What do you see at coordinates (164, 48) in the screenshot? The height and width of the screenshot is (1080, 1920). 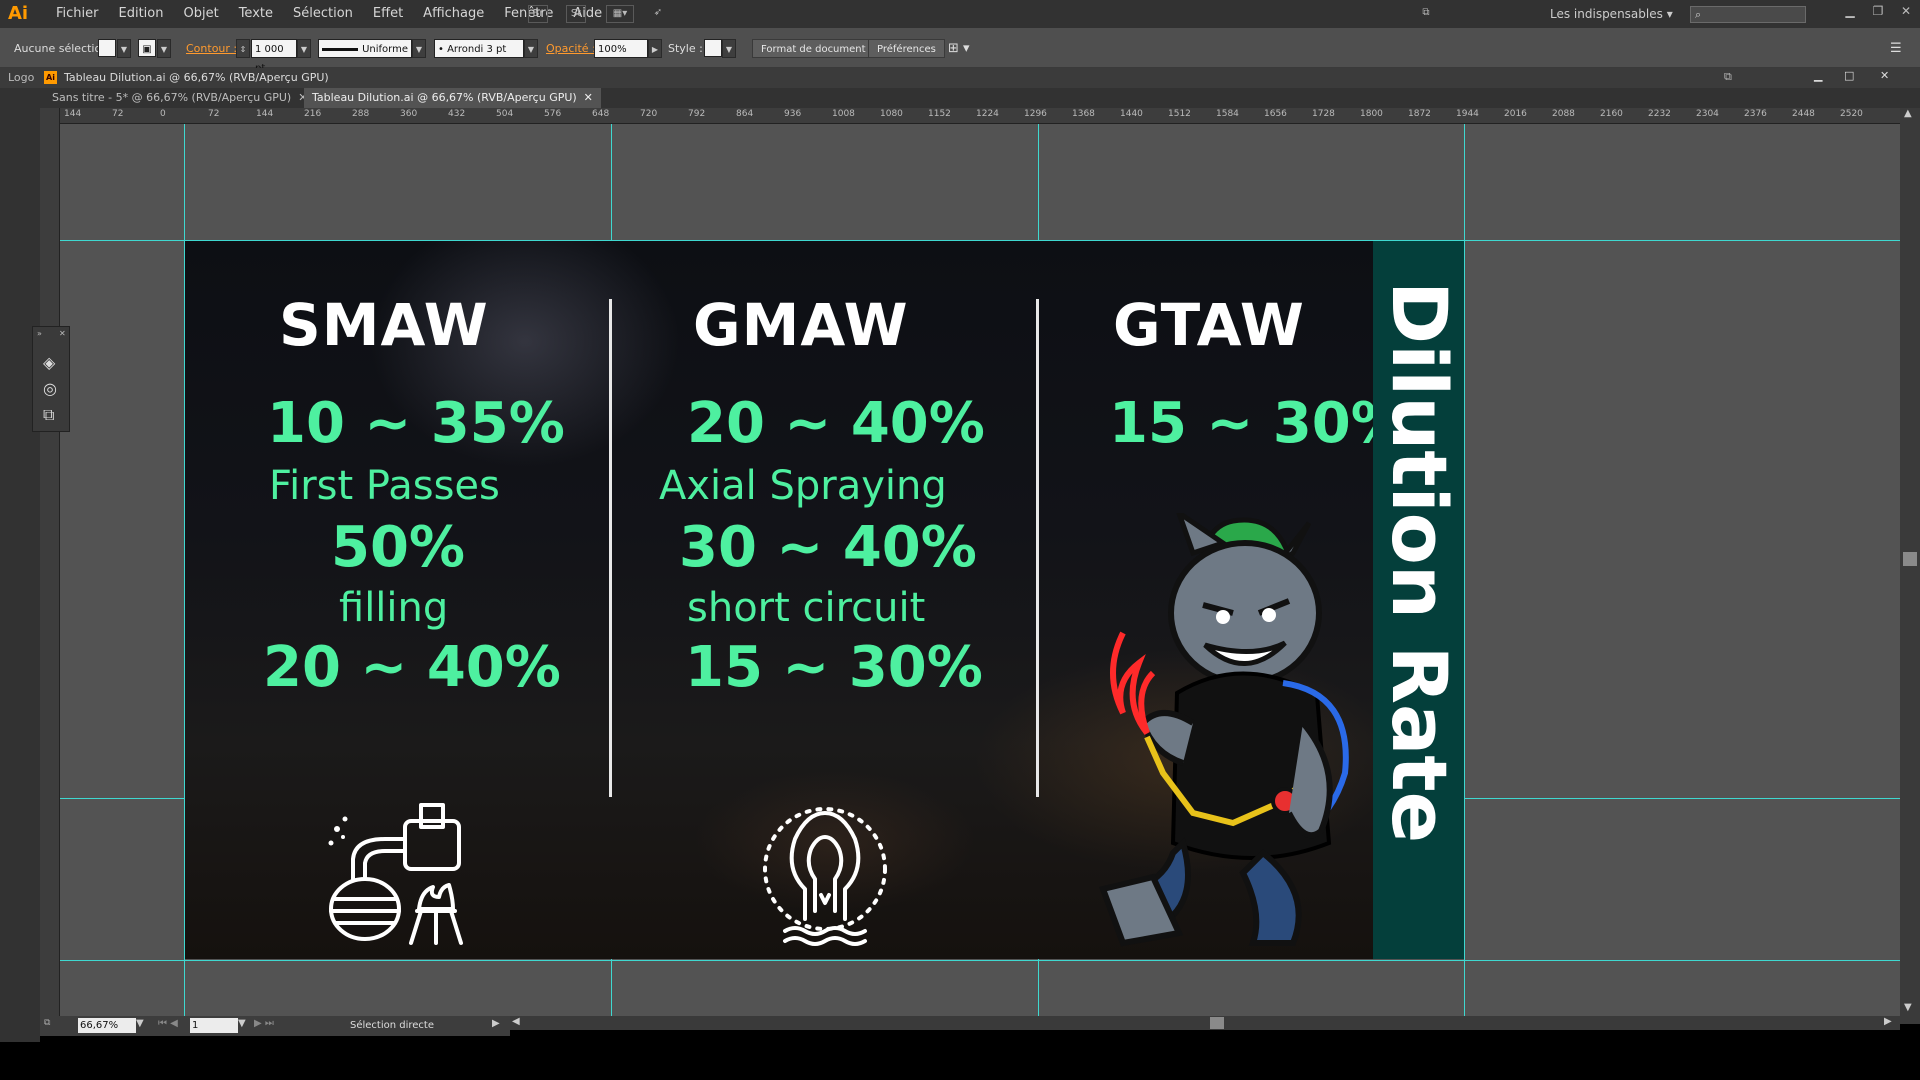 I see `stroke-dropdown: ▼` at bounding box center [164, 48].